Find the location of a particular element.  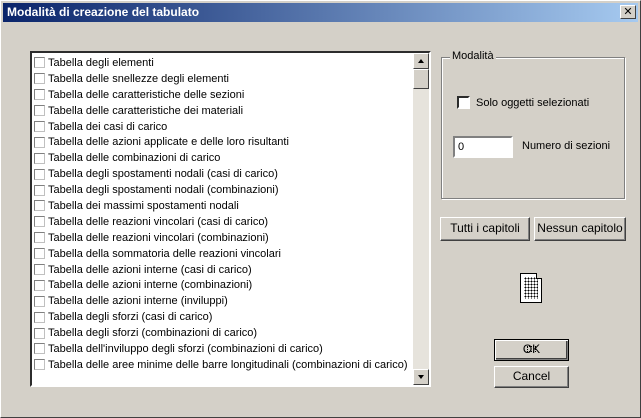

arrow-up-icon is located at coordinates (421, 61).